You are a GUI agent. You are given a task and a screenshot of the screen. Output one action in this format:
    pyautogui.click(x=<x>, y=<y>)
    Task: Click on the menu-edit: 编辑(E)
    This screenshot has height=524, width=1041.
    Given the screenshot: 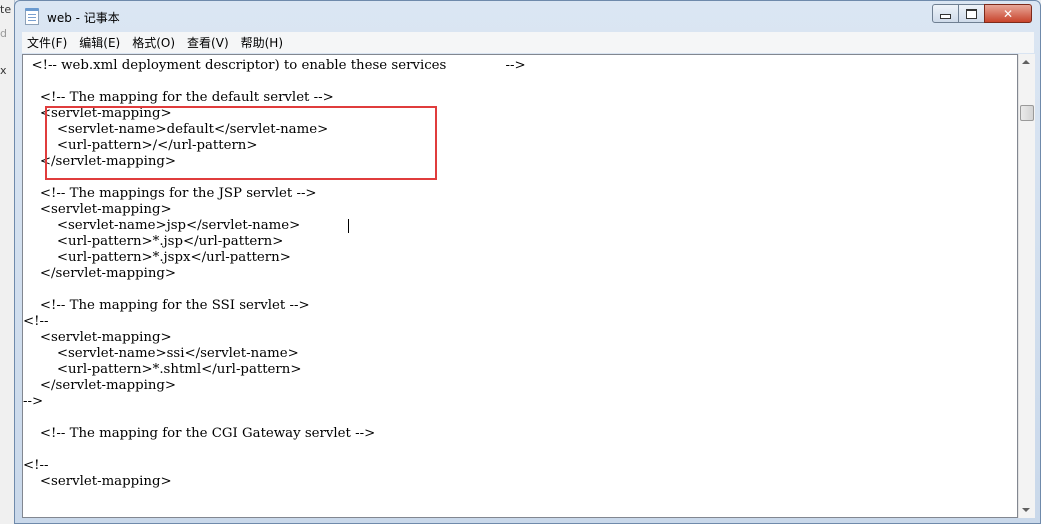 What is the action you would take?
    pyautogui.click(x=99, y=42)
    